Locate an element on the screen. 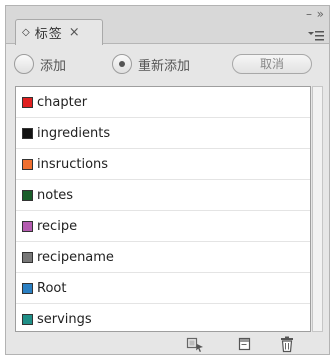  tag-name: chapter is located at coordinates (62, 102).